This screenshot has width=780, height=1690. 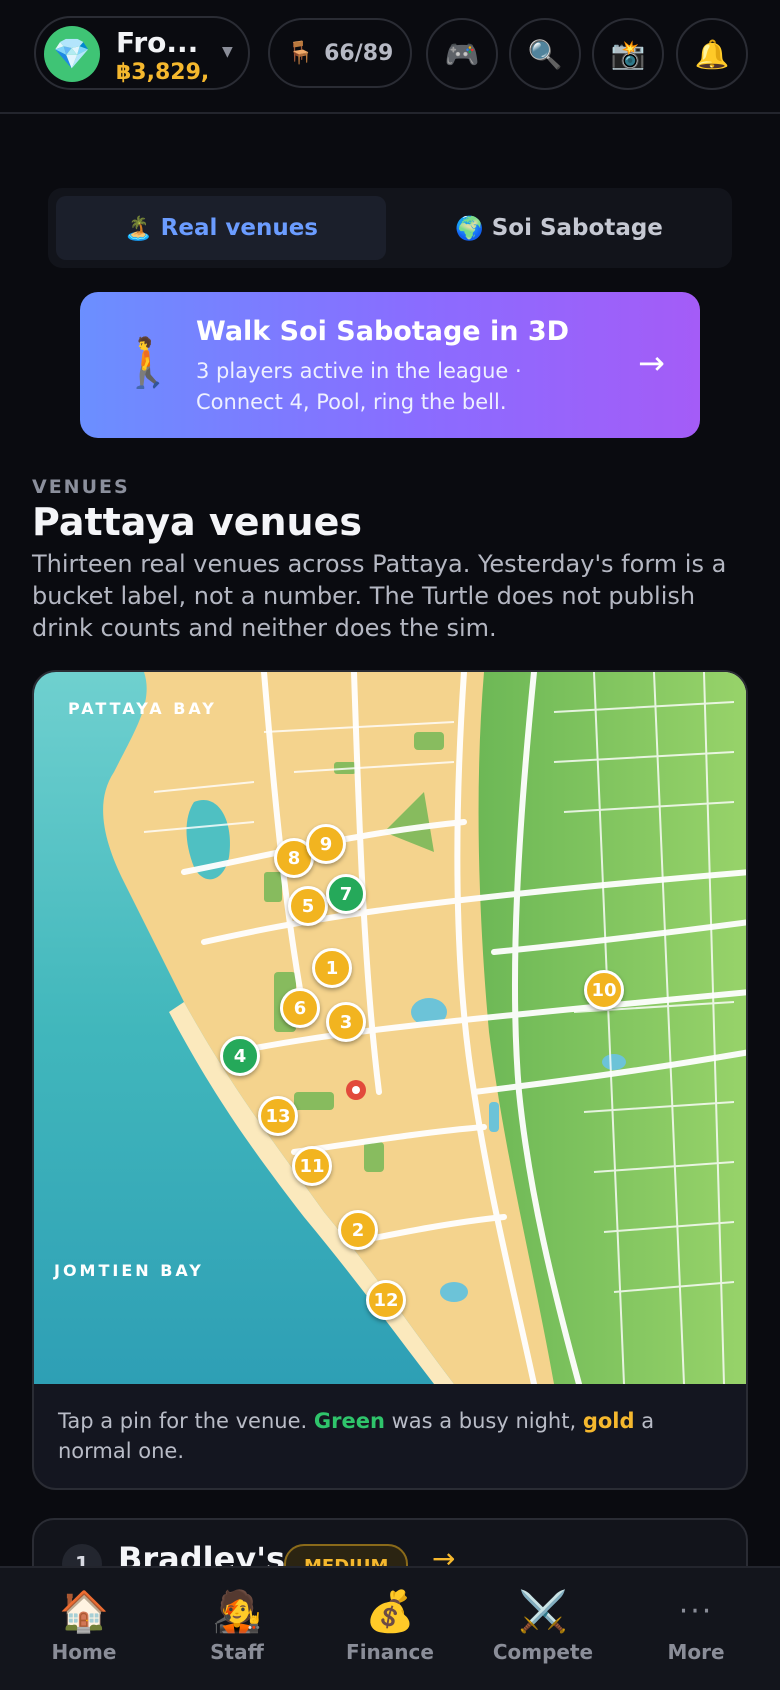 I want to click on venue-pin-1: 1, so click(x=332, y=968).